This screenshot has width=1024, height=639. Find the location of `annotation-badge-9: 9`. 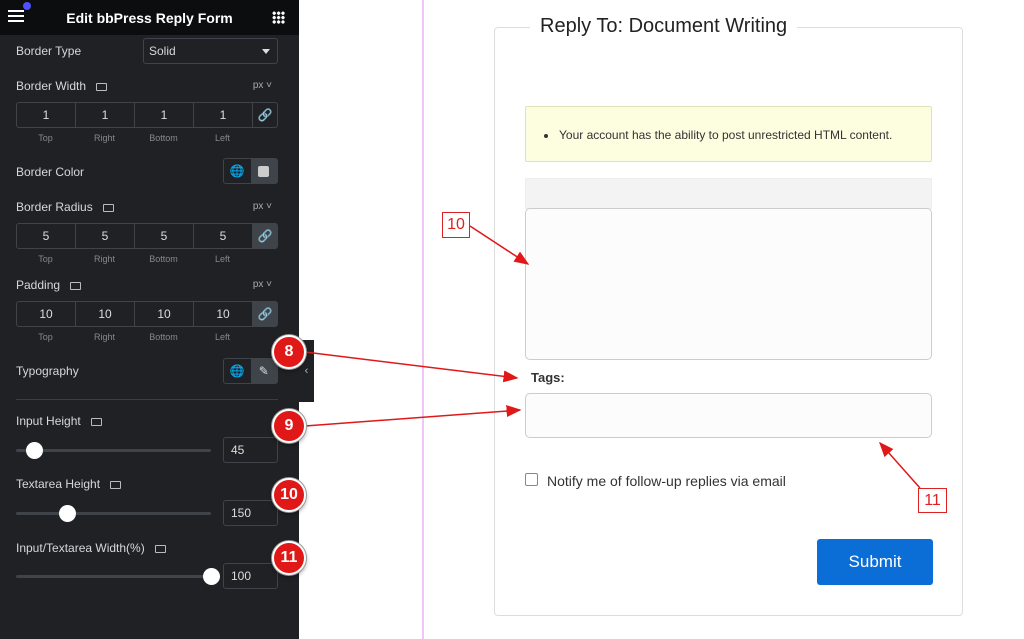

annotation-badge-9: 9 is located at coordinates (289, 426).